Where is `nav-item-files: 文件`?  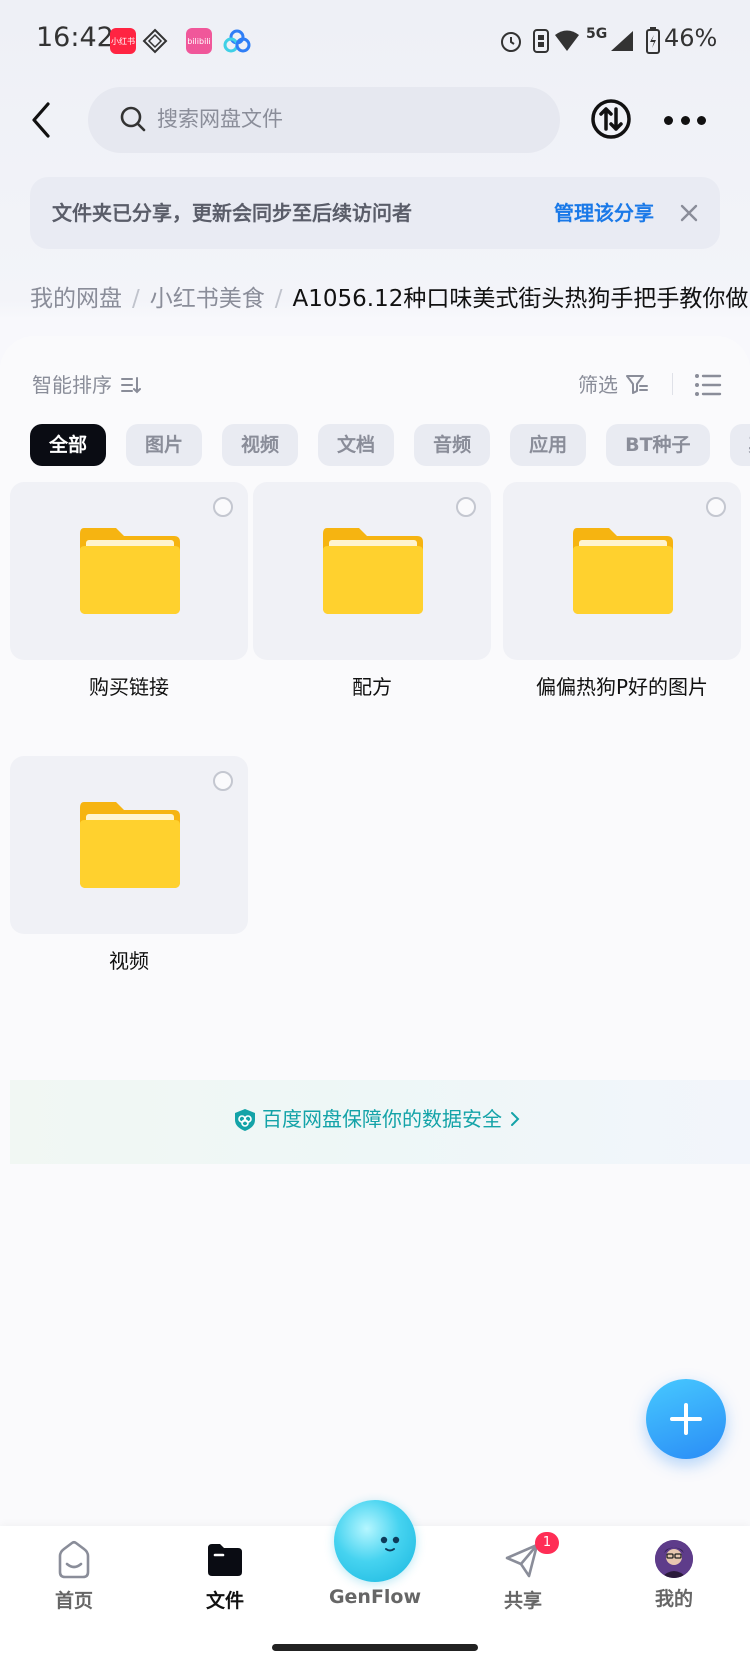 nav-item-files: 文件 is located at coordinates (225, 1580).